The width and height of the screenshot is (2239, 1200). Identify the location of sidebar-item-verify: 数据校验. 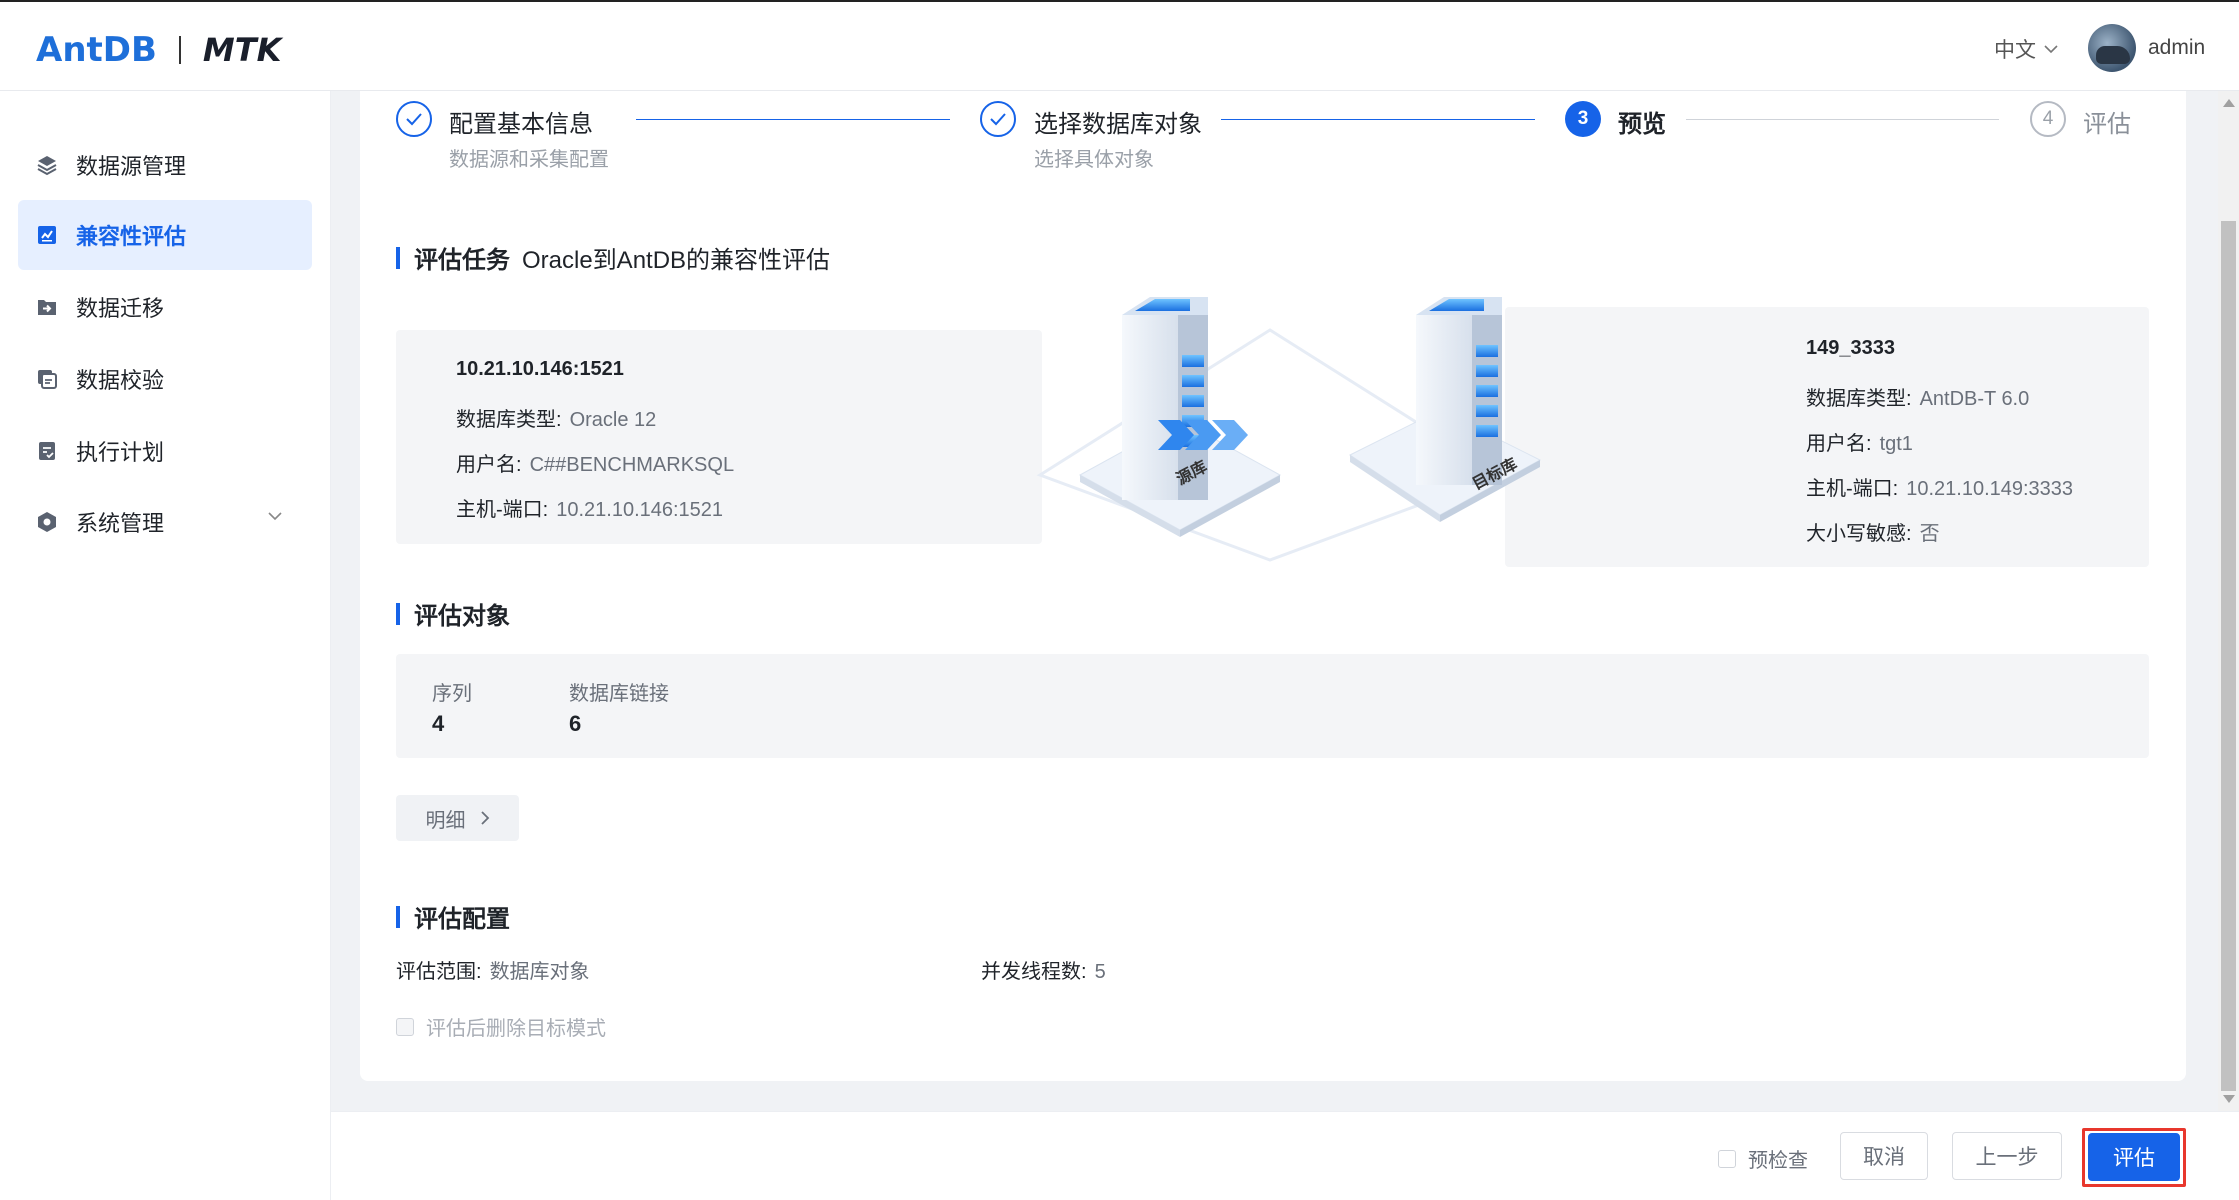
(165, 379).